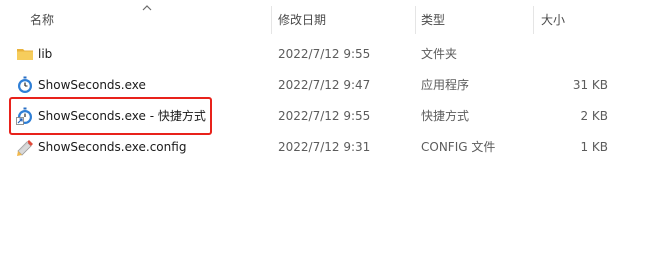 This screenshot has width=645, height=254. I want to click on folder-icon, so click(25, 54).